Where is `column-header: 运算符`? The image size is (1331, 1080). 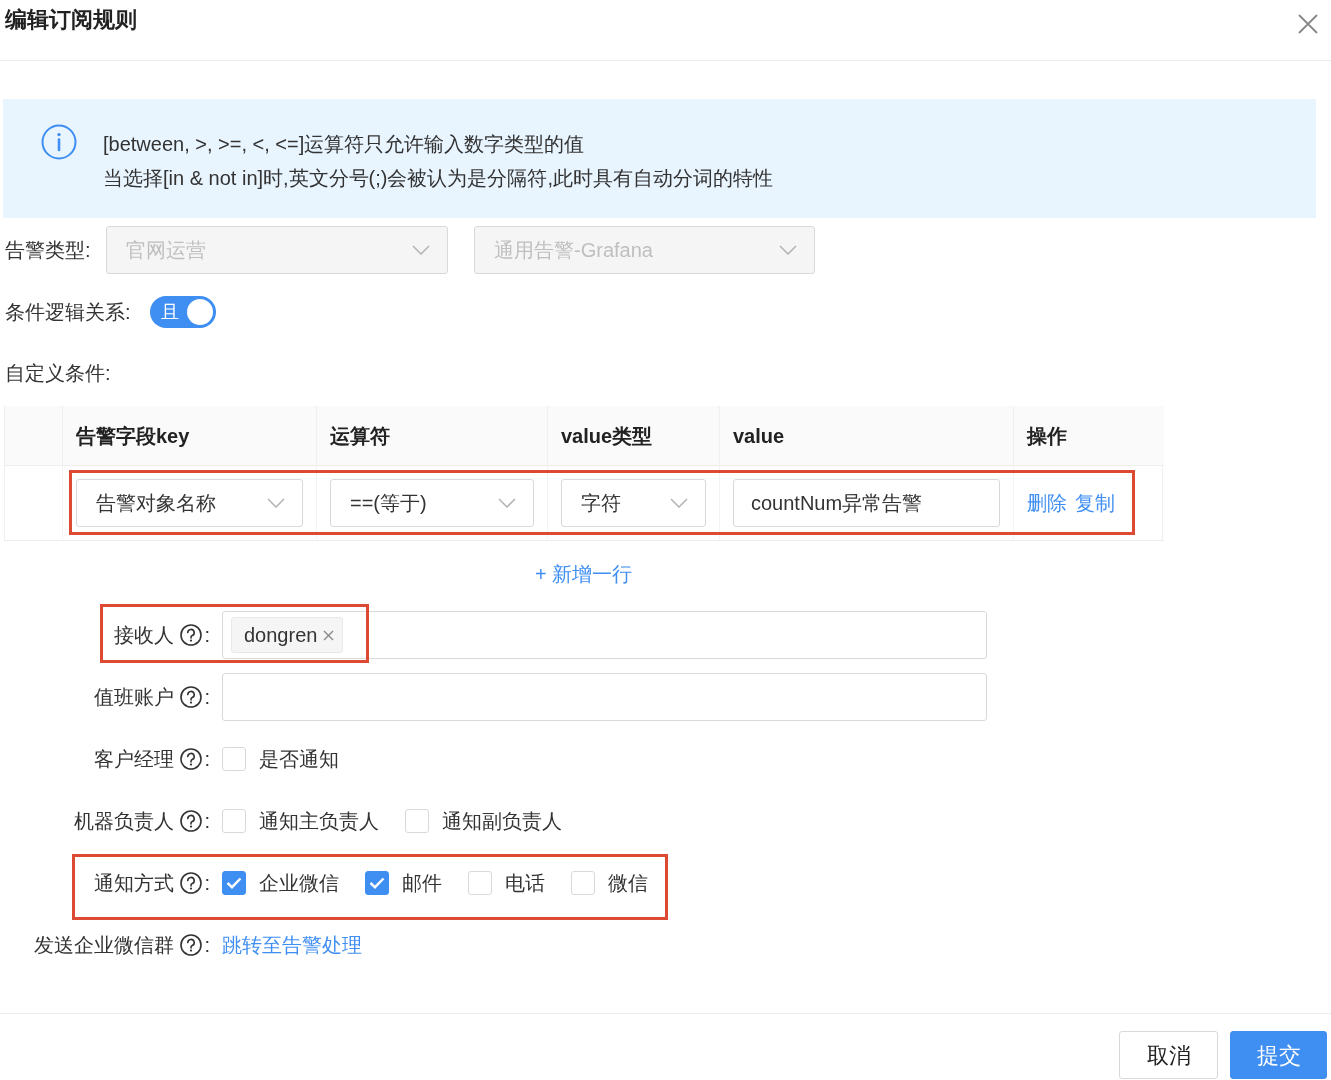
column-header: 运算符 is located at coordinates (432, 436).